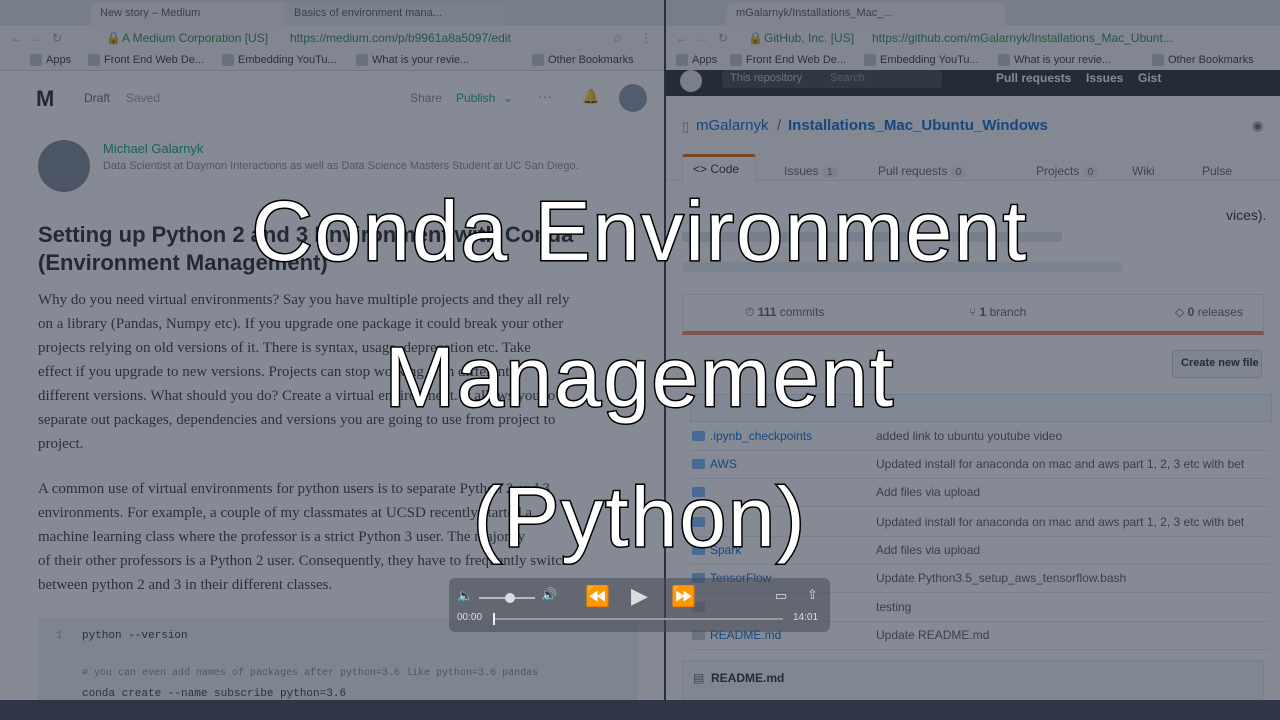  What do you see at coordinates (732, 125) in the screenshot?
I see `repo-owner-link: mGalarnyk` at bounding box center [732, 125].